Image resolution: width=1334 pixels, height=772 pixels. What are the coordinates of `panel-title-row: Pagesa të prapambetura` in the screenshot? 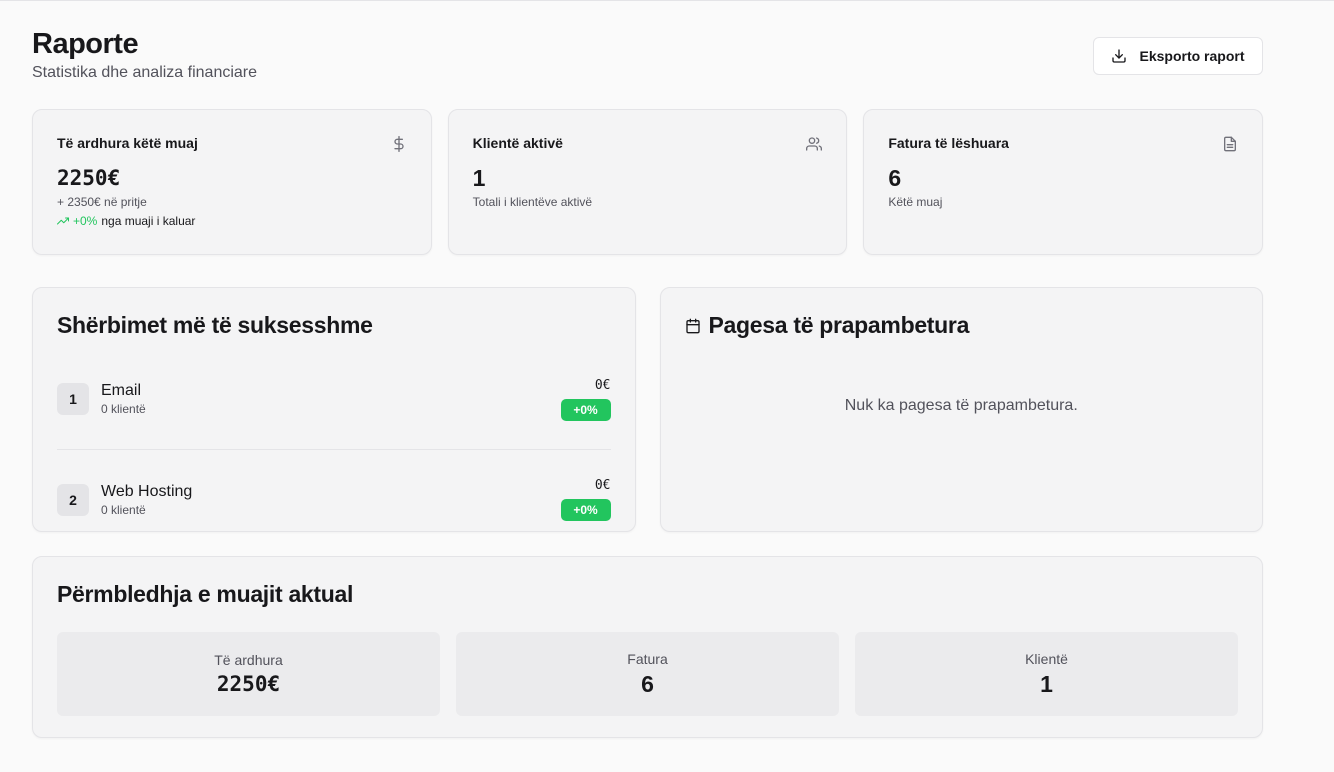 It's located at (962, 325).